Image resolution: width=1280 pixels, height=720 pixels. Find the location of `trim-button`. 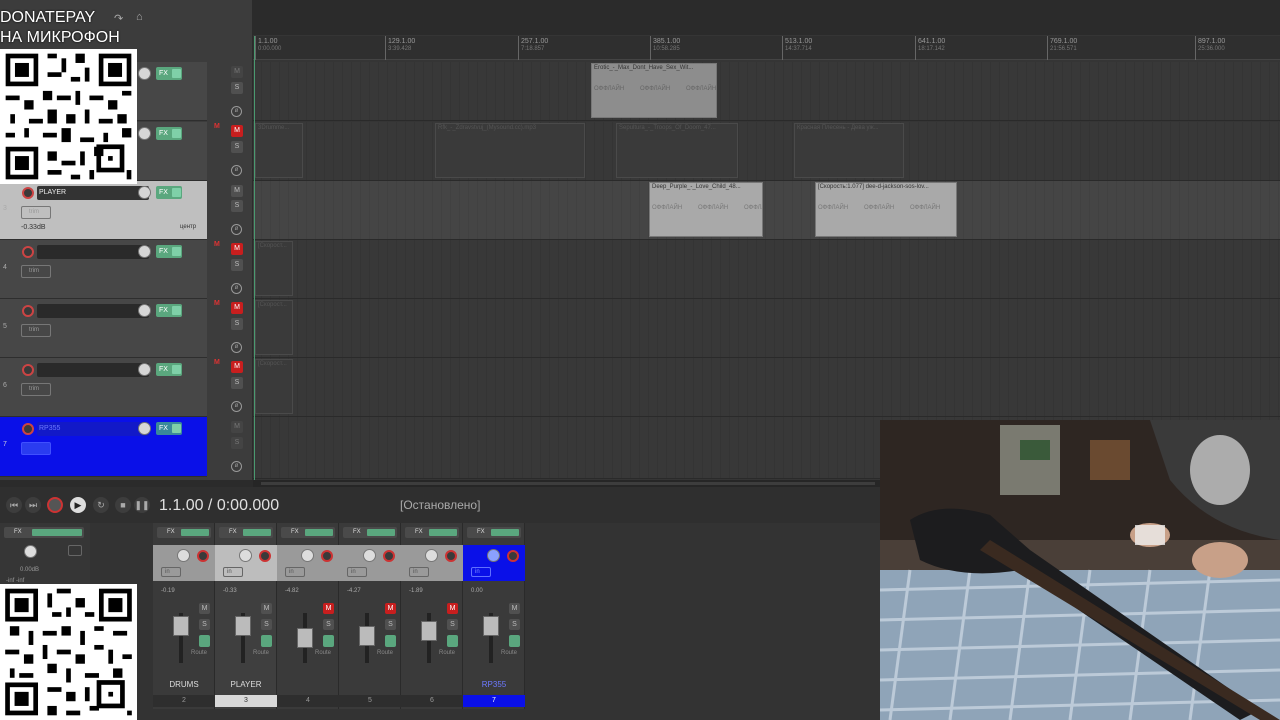

trim-button is located at coordinates (36, 448).